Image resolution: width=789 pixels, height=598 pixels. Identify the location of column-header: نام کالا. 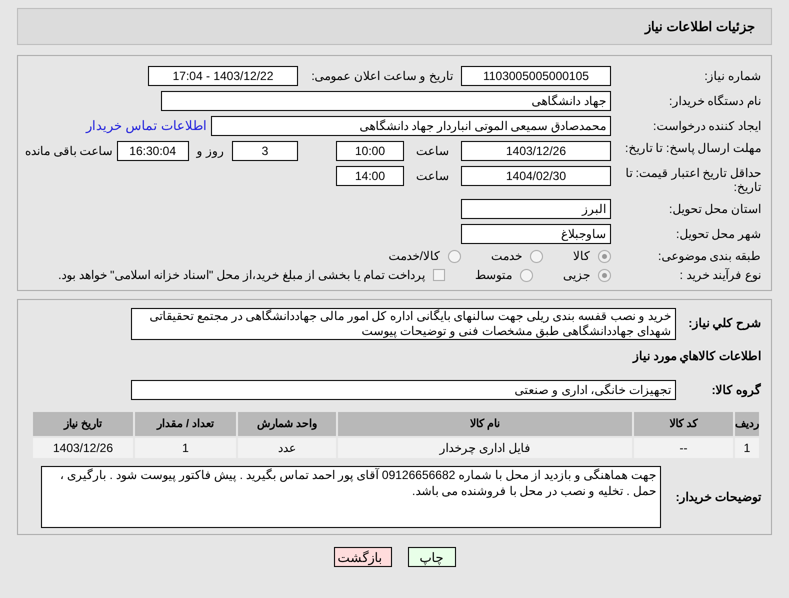
(485, 424).